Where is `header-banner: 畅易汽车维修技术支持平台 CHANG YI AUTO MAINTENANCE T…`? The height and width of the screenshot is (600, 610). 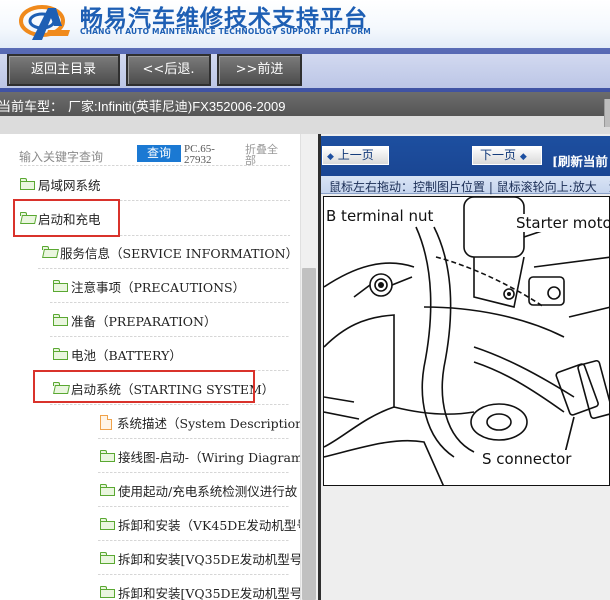 header-banner: 畅易汽车维修技术支持平台 CHANG YI AUTO MAINTENANCE T… is located at coordinates (305, 24).